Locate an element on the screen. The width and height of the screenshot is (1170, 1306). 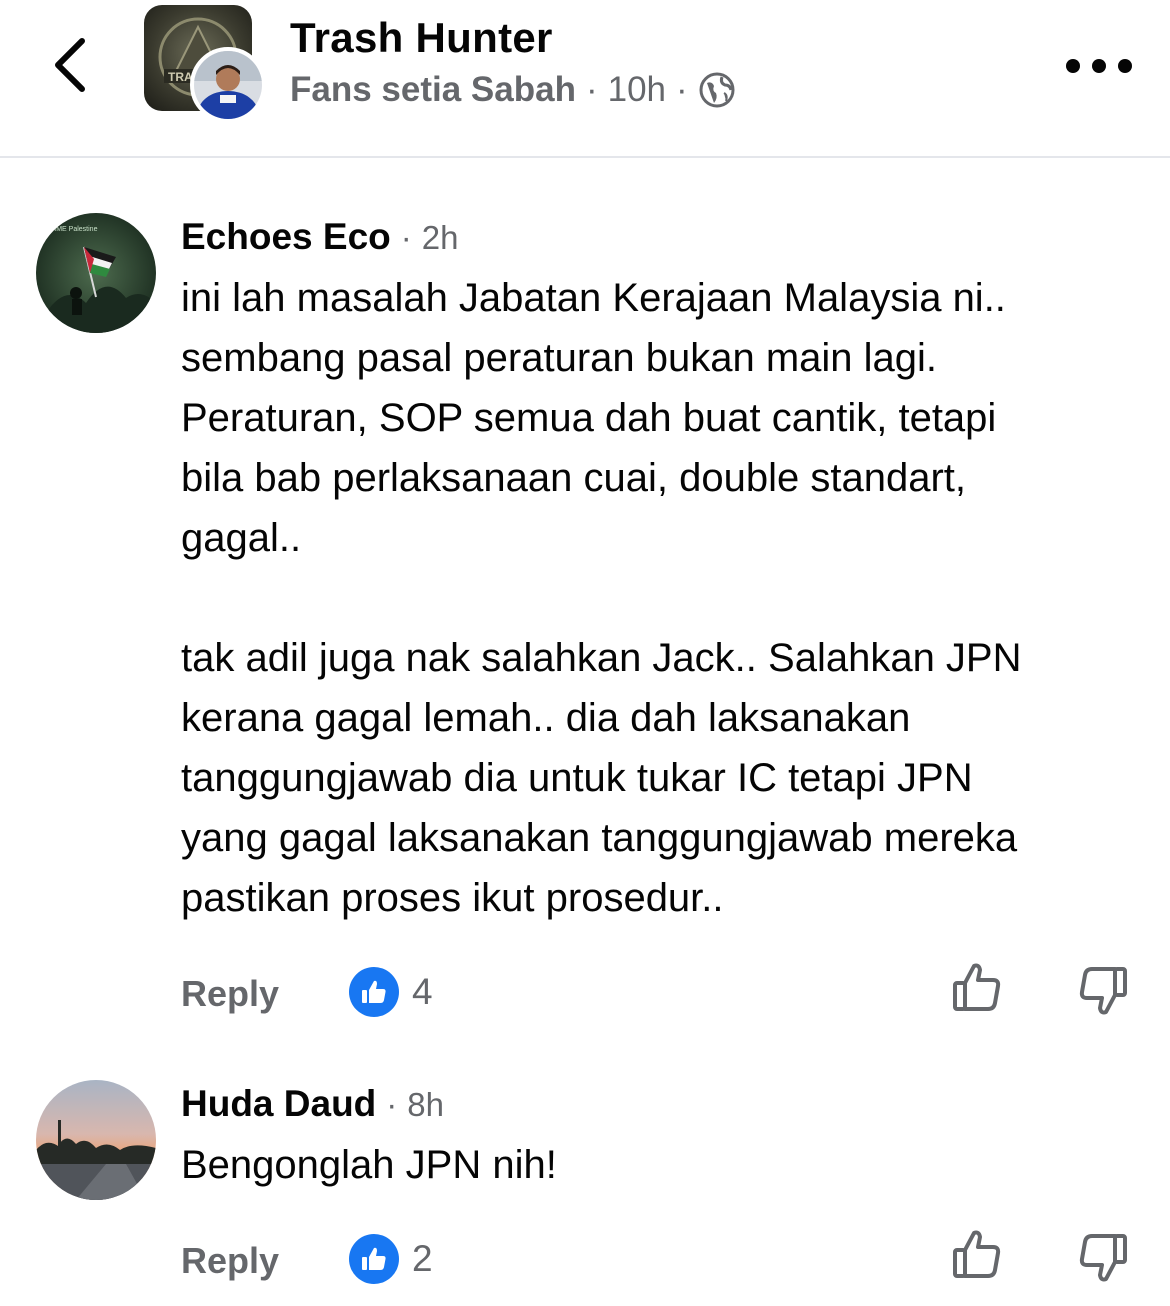
comment-time: 2h is located at coordinates (440, 238).